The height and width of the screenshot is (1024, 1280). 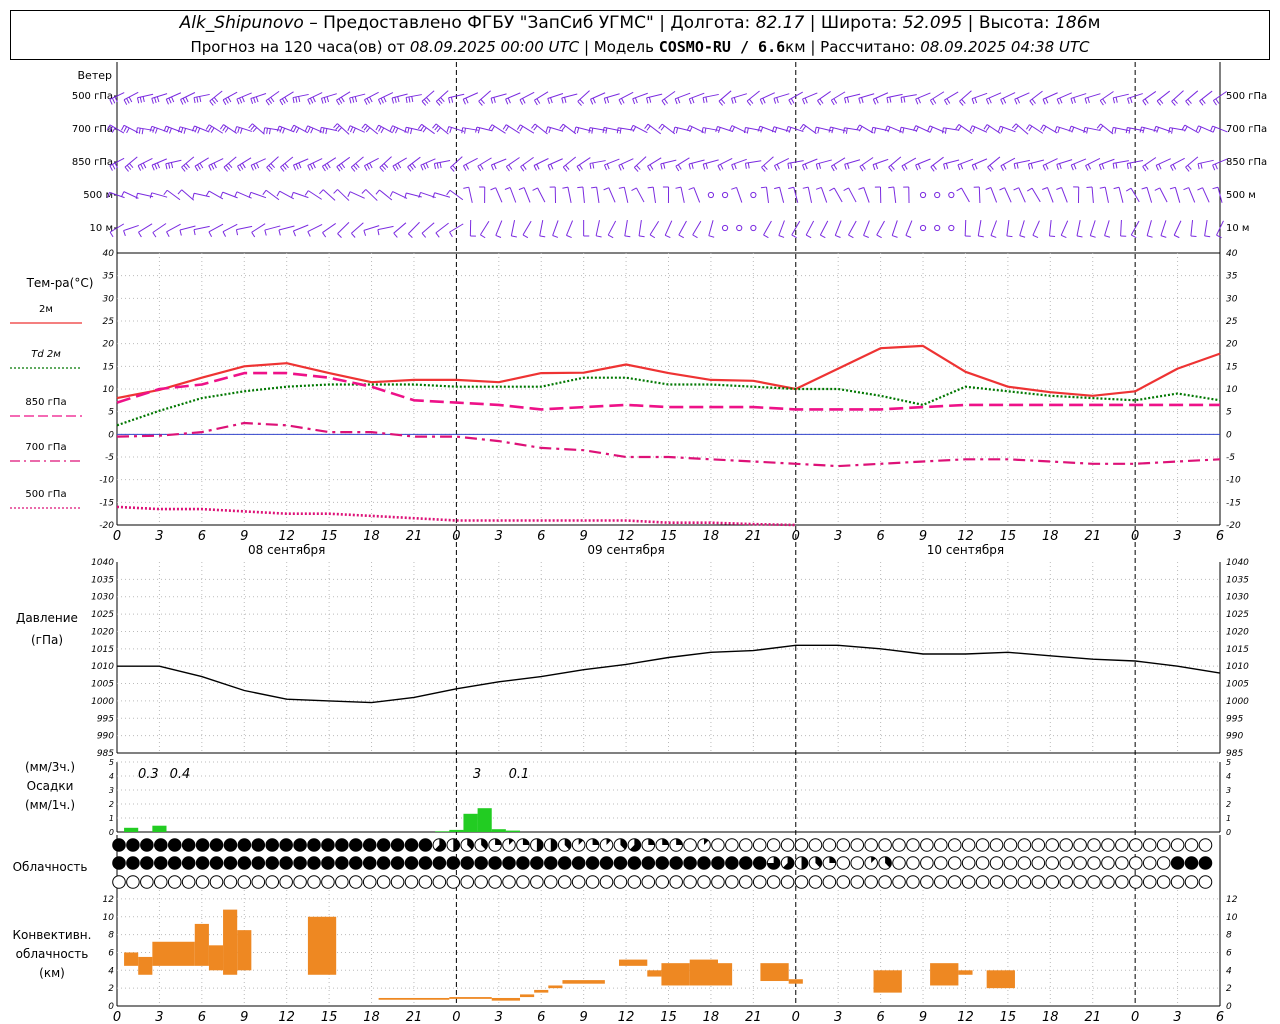 What do you see at coordinates (45, 447) in the screenshot?
I see `legend-label-t700: 700 гПа` at bounding box center [45, 447].